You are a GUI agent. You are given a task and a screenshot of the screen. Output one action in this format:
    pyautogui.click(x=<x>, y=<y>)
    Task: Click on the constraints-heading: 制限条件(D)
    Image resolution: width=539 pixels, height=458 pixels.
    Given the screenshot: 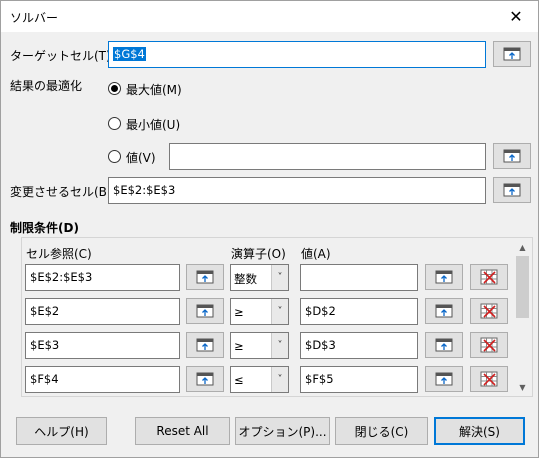 What is the action you would take?
    pyautogui.click(x=44, y=228)
    